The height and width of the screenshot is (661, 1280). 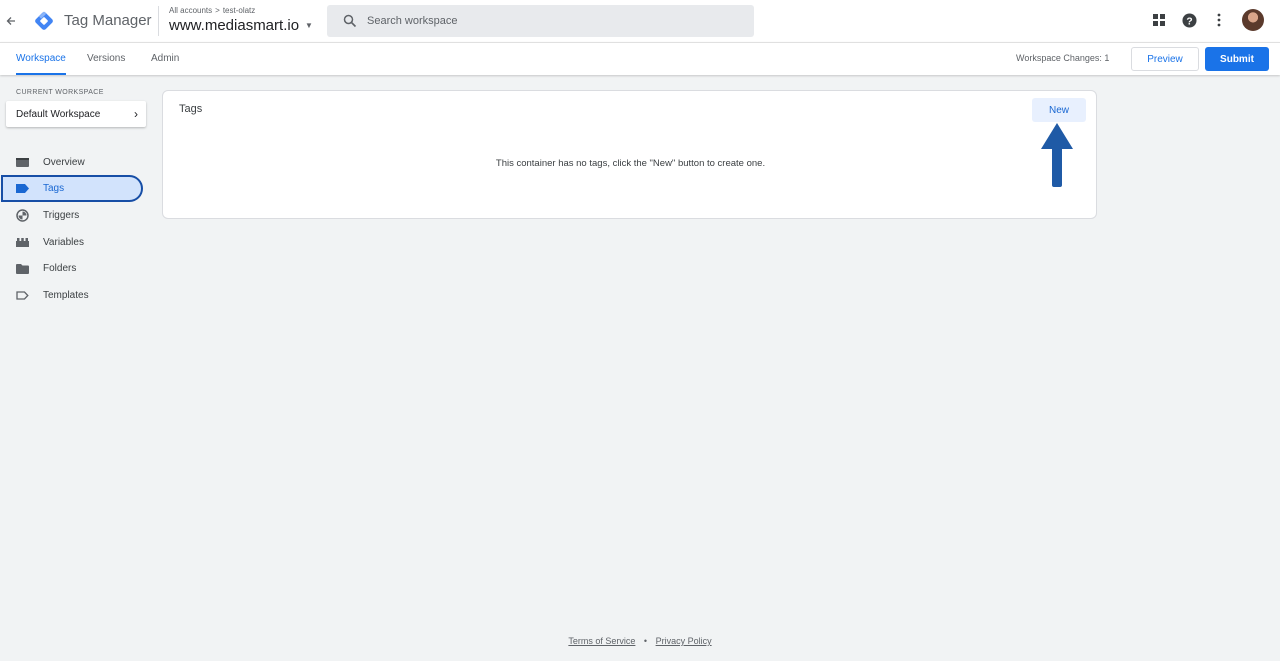 I want to click on toolbar-icons: ?, so click(x=1207, y=20).